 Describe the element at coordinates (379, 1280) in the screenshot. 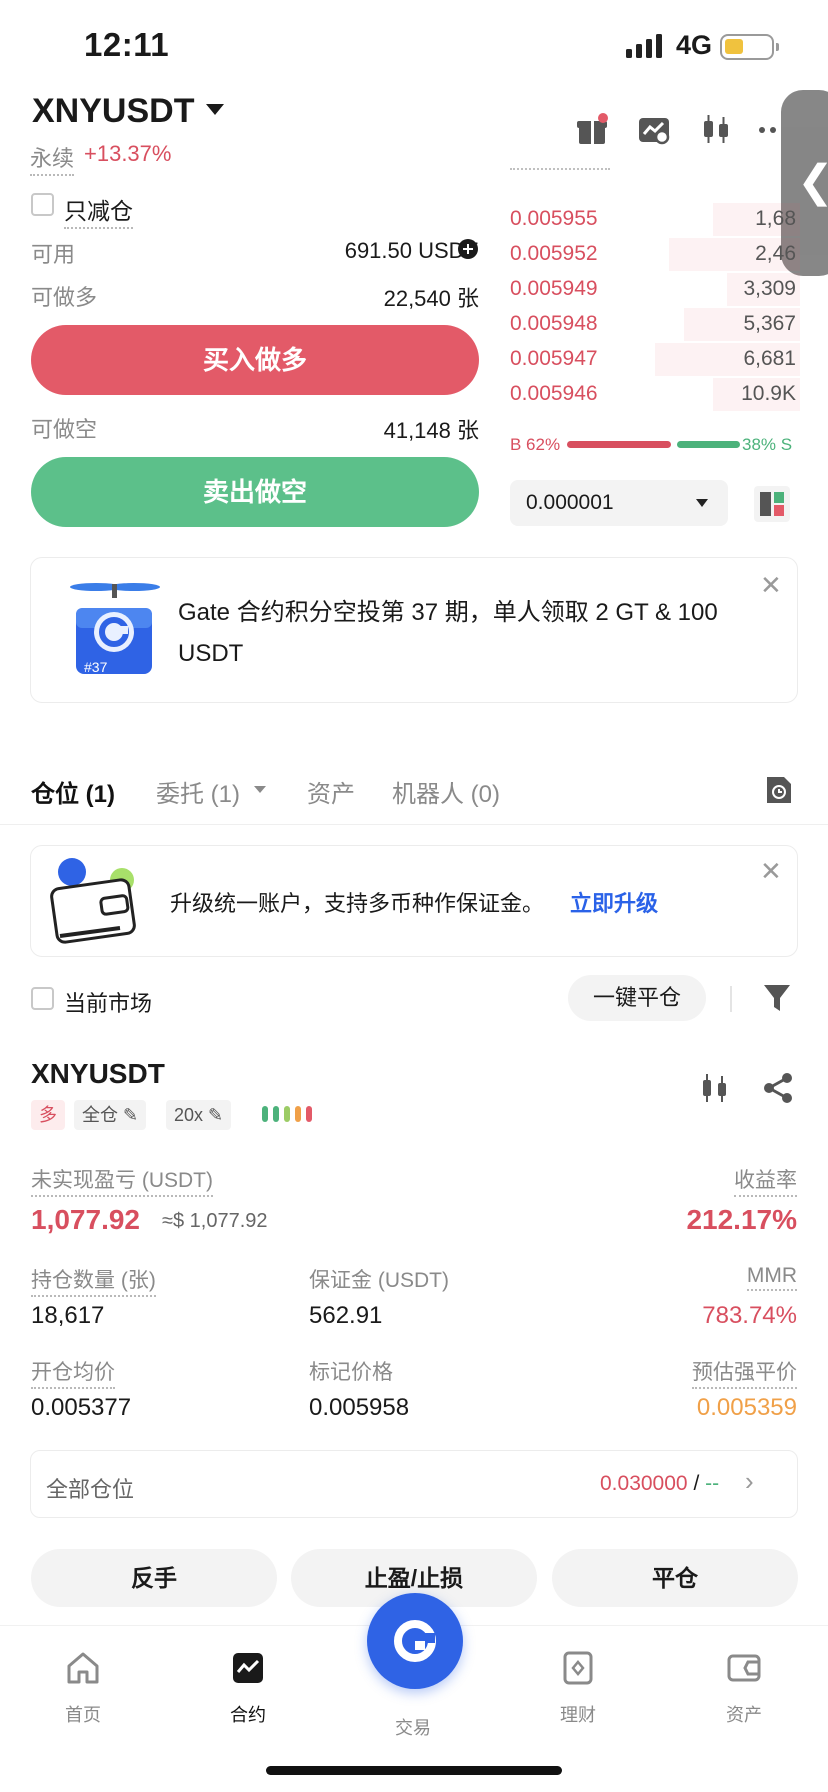

I see `margin-label: 保证金 (USDT)` at that location.